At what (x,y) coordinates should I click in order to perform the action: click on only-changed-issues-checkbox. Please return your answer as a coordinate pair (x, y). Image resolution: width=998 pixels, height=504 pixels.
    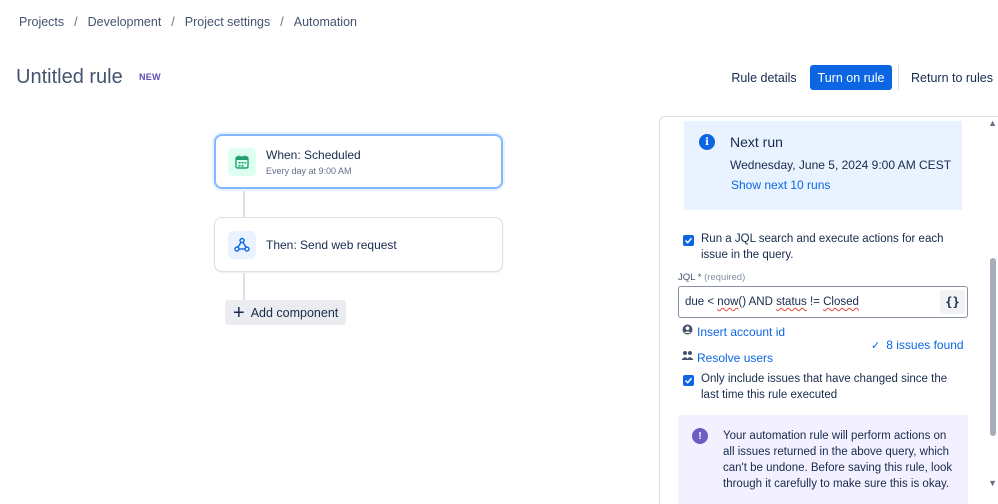
    Looking at the image, I should click on (688, 380).